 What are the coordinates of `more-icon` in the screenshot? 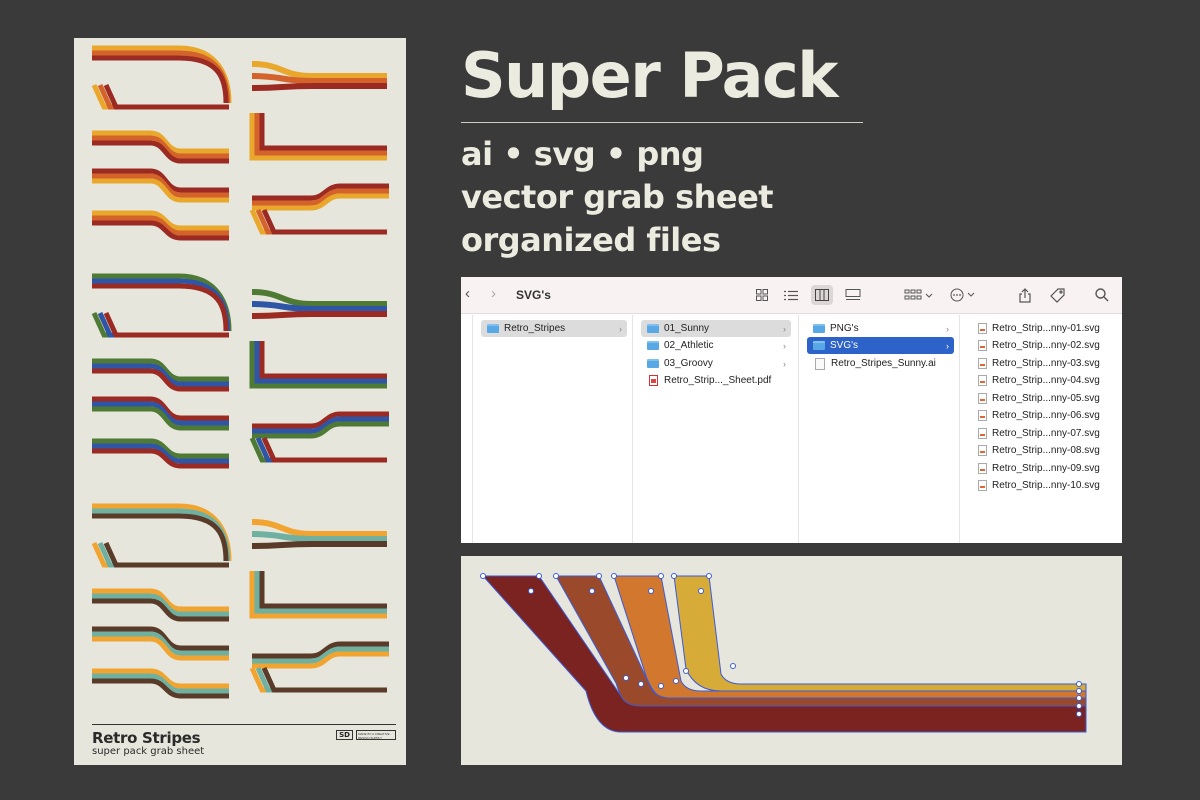 It's located at (964, 295).